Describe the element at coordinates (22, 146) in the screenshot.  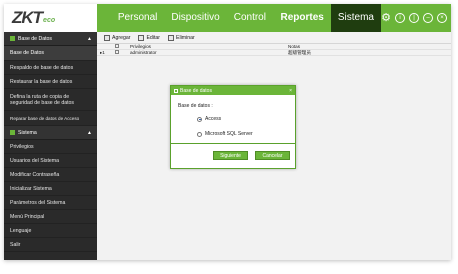
I see `sidebar-item-label: Privilegios` at that location.